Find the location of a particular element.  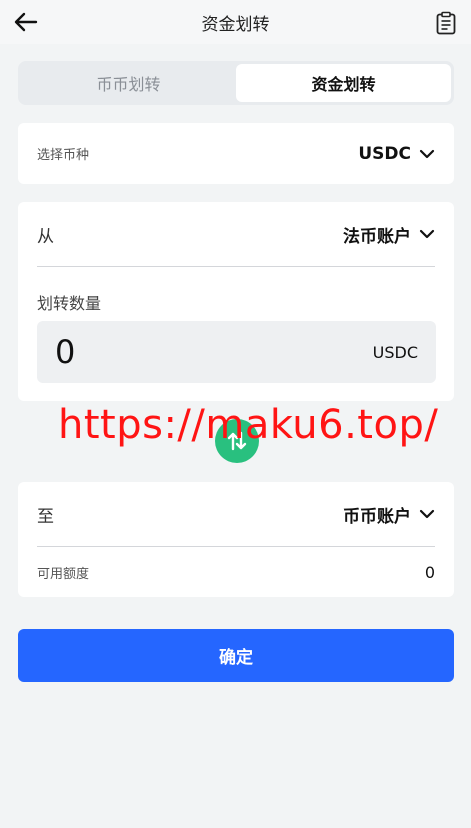

amount-unit: USDC is located at coordinates (395, 352).